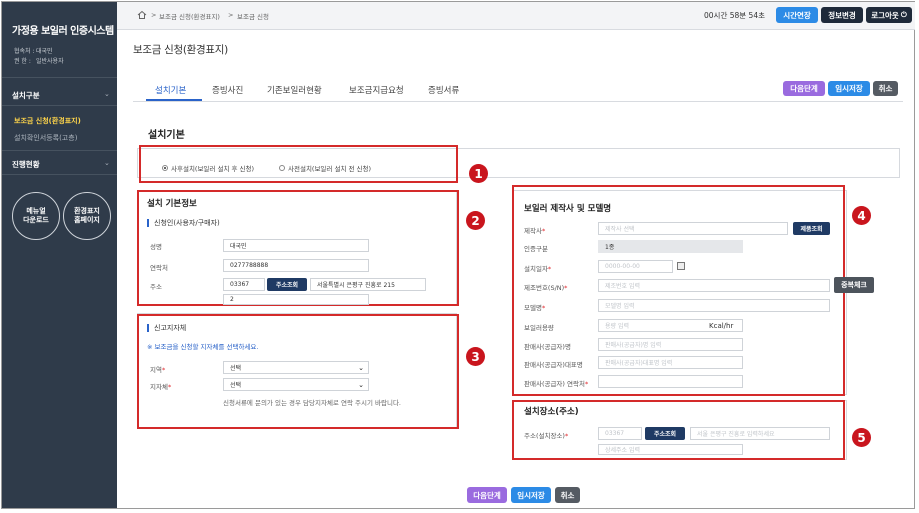 The image size is (919, 513). I want to click on install-address-label: 주소(설치장소)*, so click(546, 436).